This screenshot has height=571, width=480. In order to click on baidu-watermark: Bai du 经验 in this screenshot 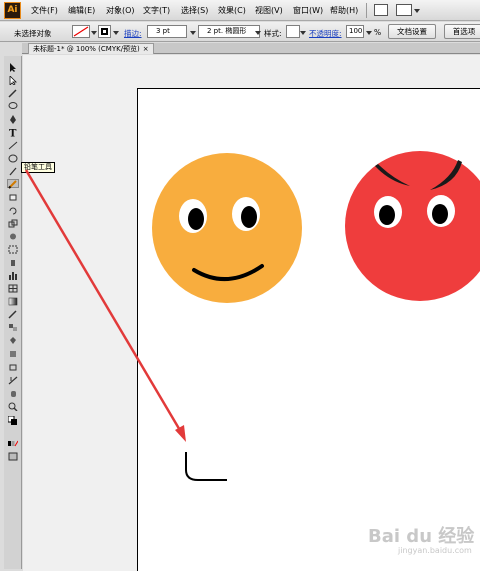, I will do `click(421, 536)`.